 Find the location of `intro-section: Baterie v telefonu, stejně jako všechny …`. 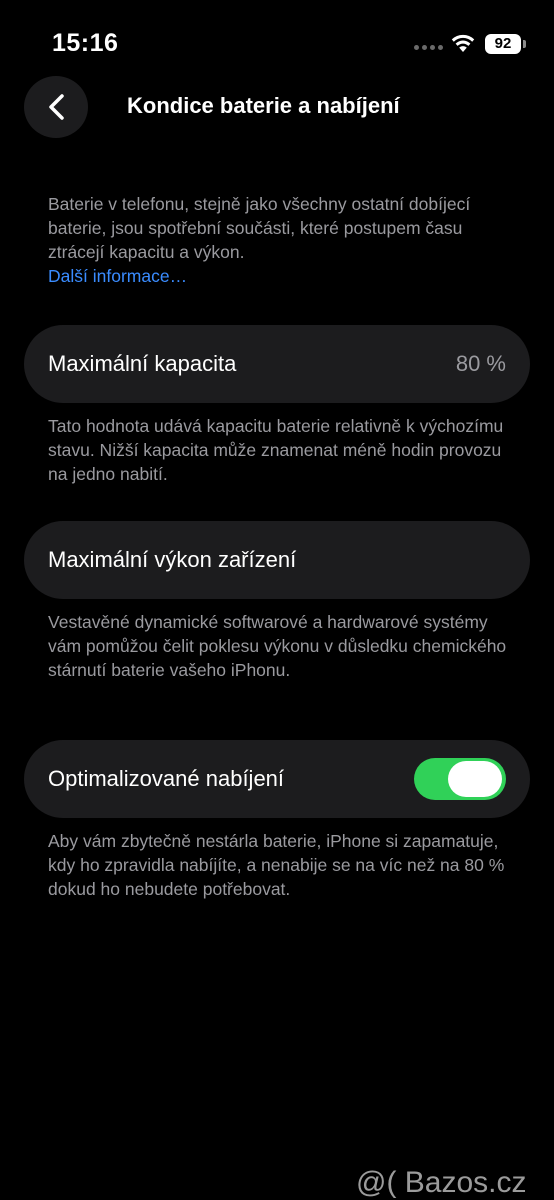

intro-section: Baterie v telefonu, stejně jako všechny … is located at coordinates (283, 240).